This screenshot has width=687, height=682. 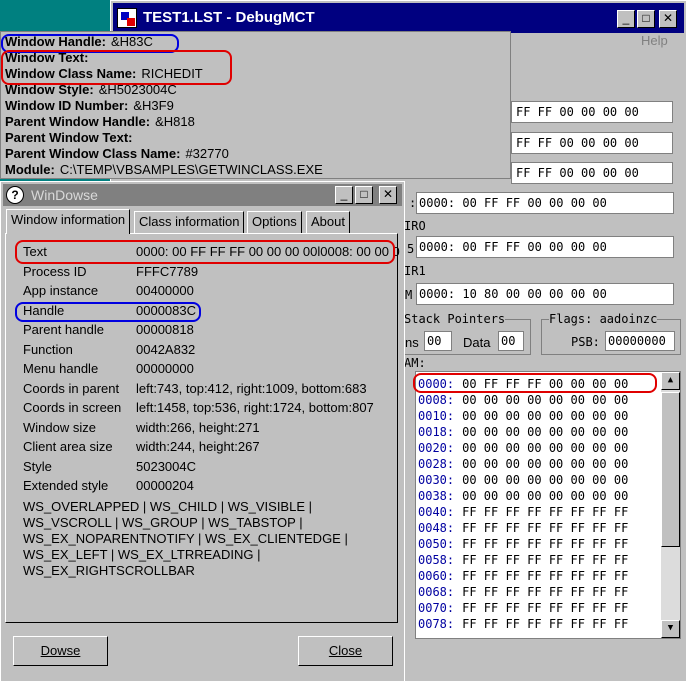 What do you see at coordinates (63, 329) in the screenshot?
I see `field-label: Parent handle` at bounding box center [63, 329].